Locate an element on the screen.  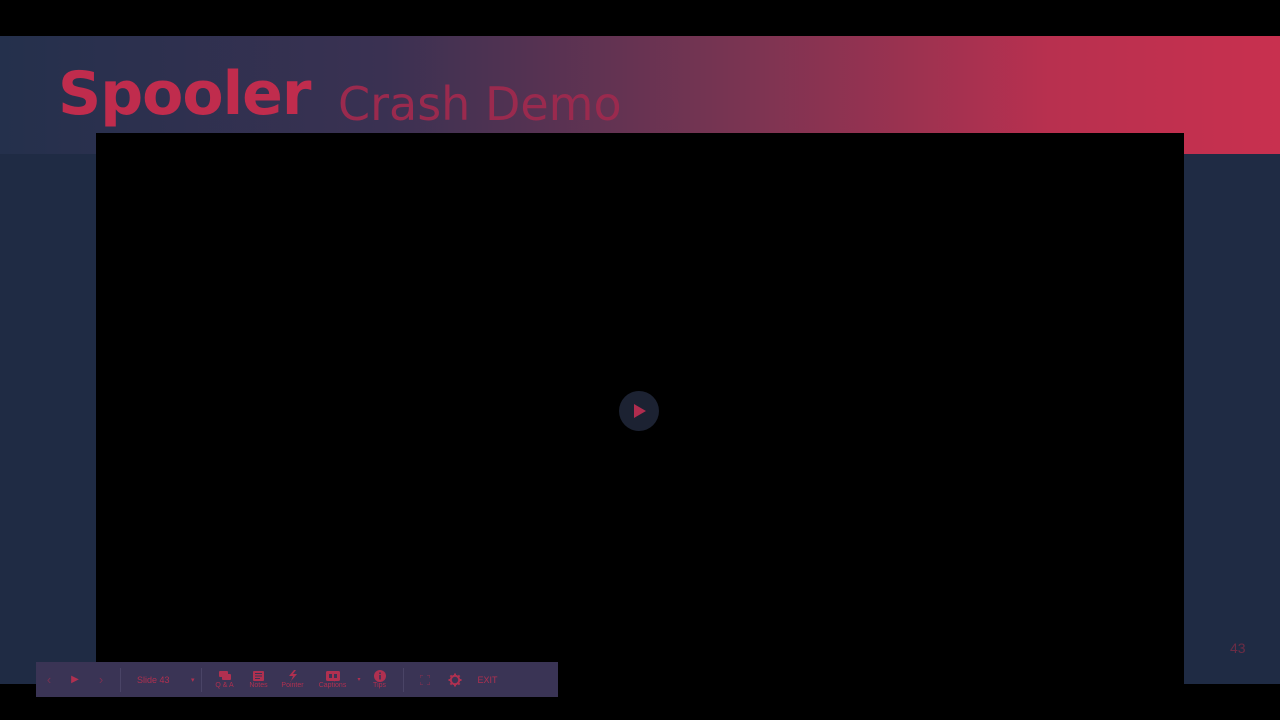
captions-label: Captions is located at coordinates (332, 685).